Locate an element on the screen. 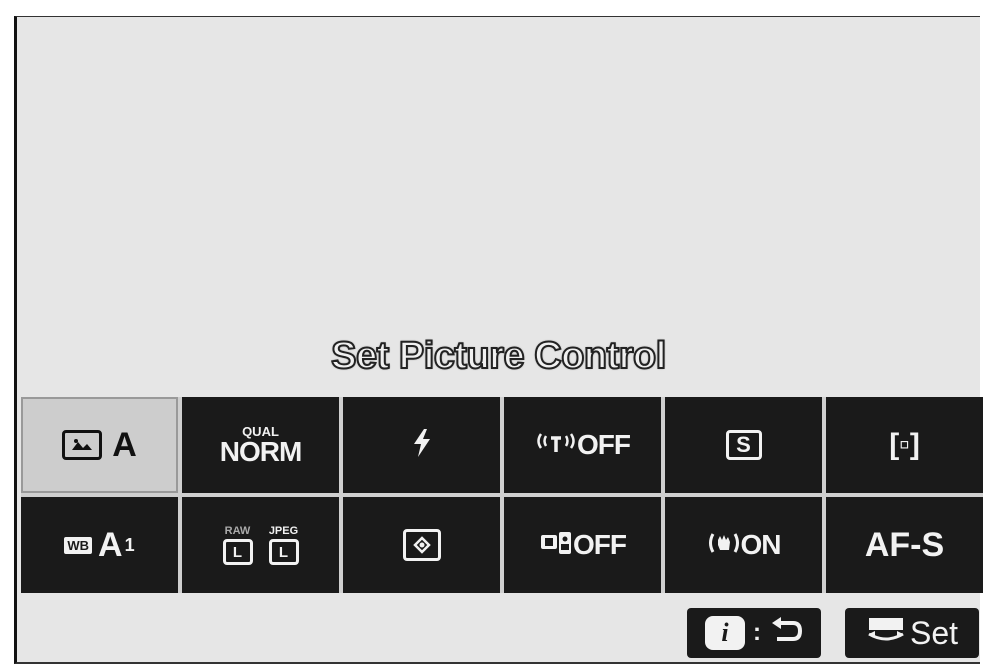 This screenshot has width=989, height=668. white-balance-sub: 1 is located at coordinates (129, 544).